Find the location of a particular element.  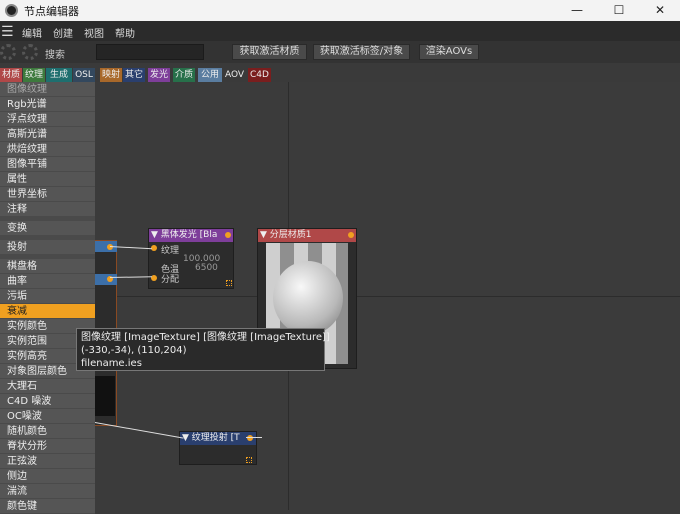

node-title: ▼ 黑体发光 [Bla is located at coordinates (191, 235).